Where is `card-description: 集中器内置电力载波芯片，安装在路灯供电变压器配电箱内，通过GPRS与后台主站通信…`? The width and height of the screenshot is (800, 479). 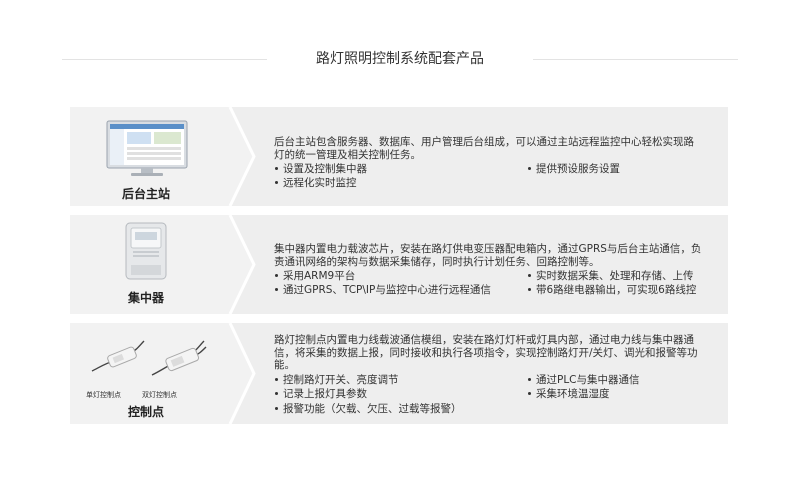 card-description: 集中器内置电力载波芯片，安装在路灯供电变压器配电箱内，通过GPRS与后台主站通信… is located at coordinates (488, 255).